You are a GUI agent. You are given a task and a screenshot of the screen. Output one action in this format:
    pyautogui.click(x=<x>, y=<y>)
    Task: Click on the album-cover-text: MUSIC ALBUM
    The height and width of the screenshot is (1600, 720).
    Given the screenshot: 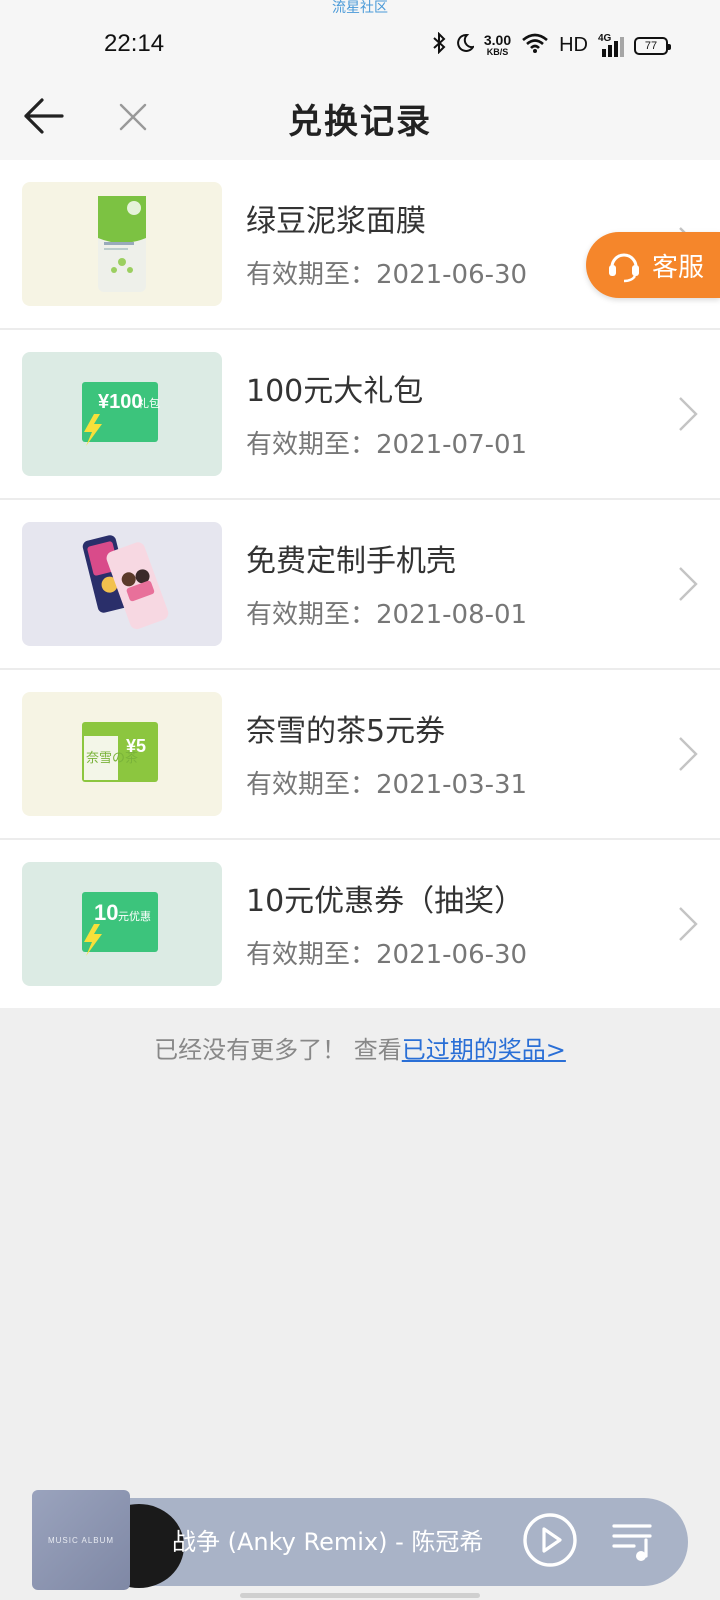 What is the action you would take?
    pyautogui.click(x=81, y=1540)
    